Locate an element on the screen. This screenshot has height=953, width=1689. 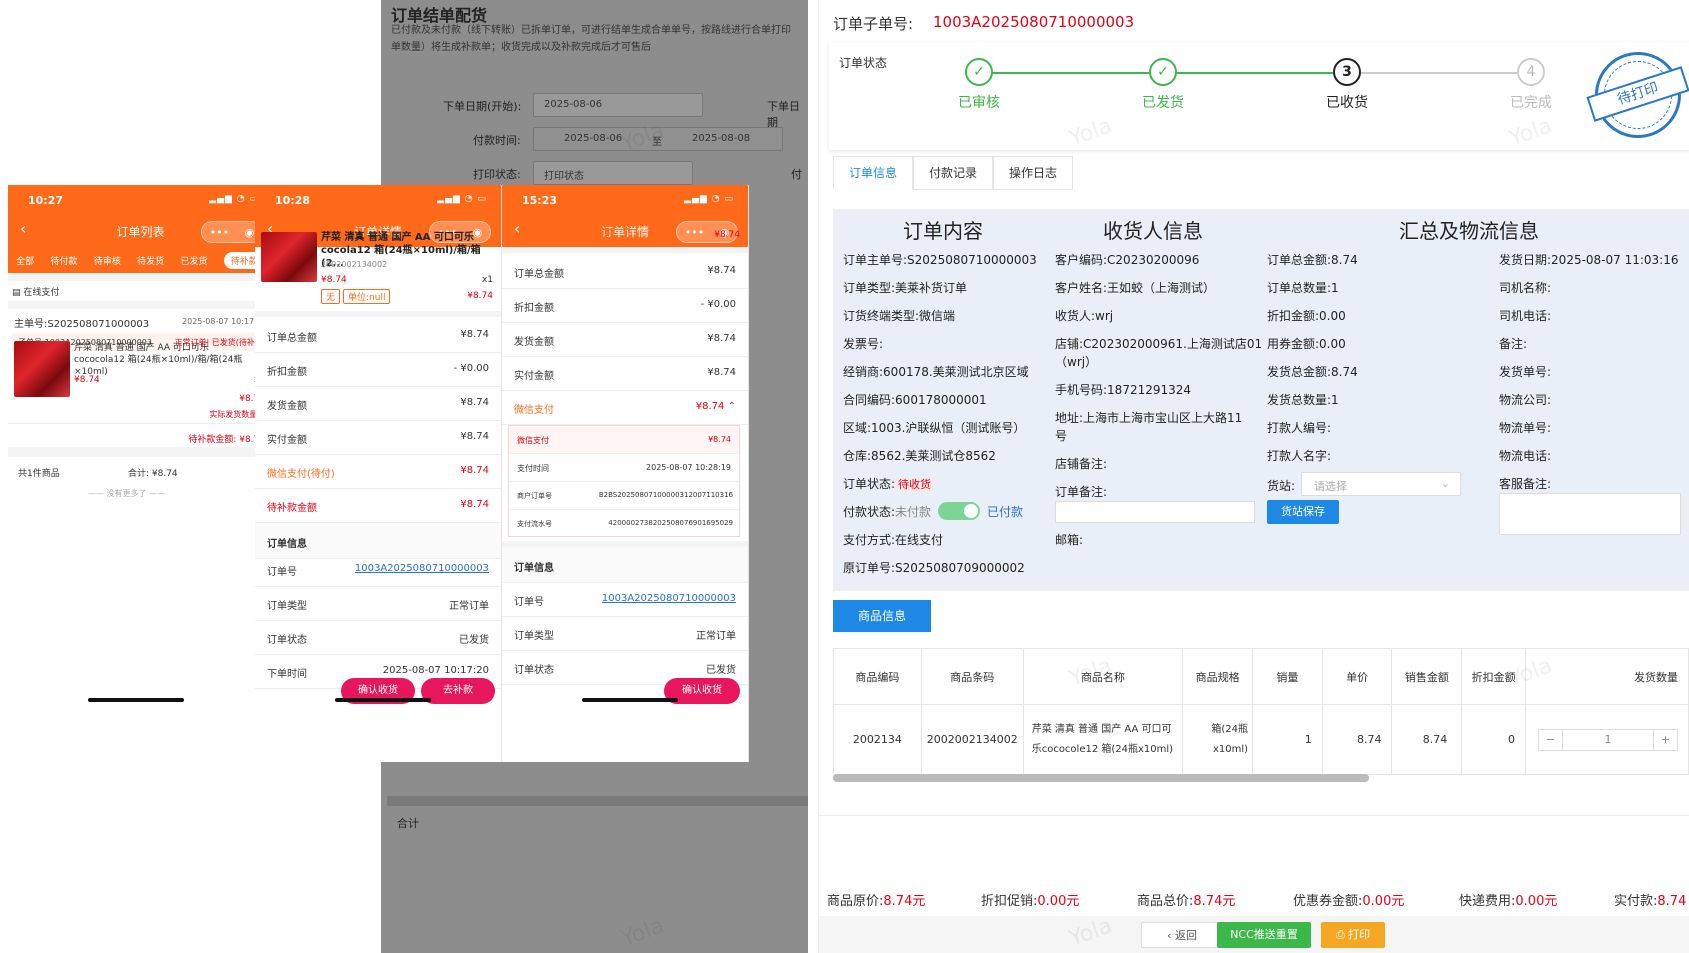
row-value: 已发货 is located at coordinates (474, 640).